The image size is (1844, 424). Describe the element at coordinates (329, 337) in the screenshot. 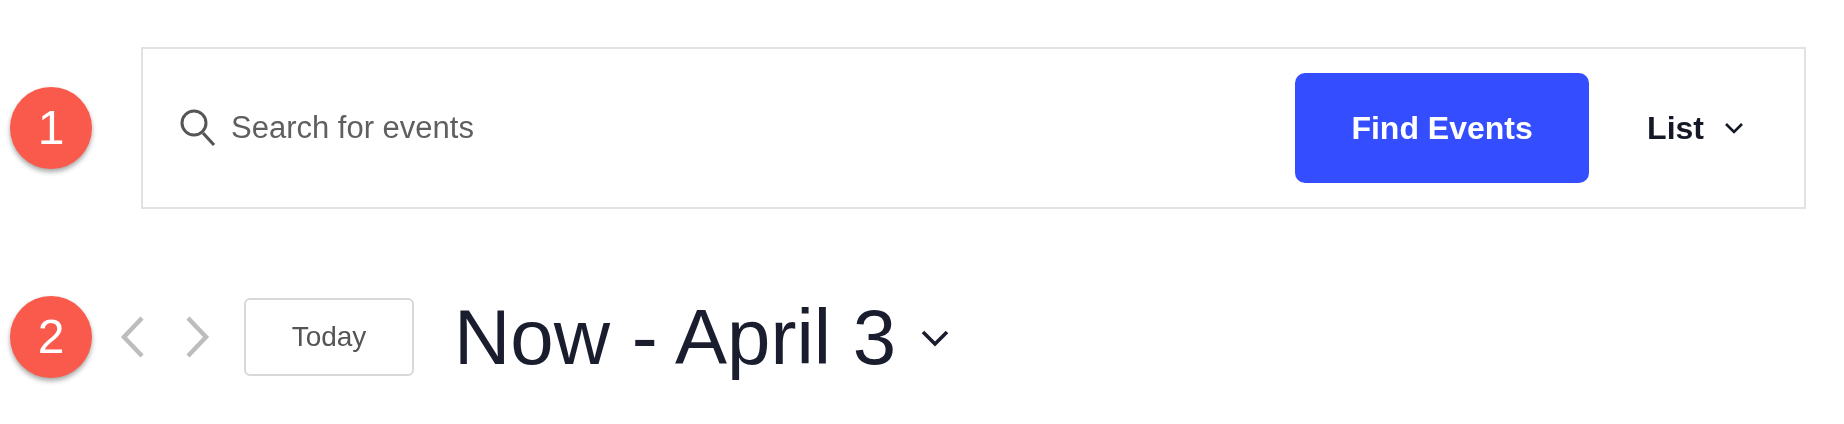

I see `today-button: Today` at that location.